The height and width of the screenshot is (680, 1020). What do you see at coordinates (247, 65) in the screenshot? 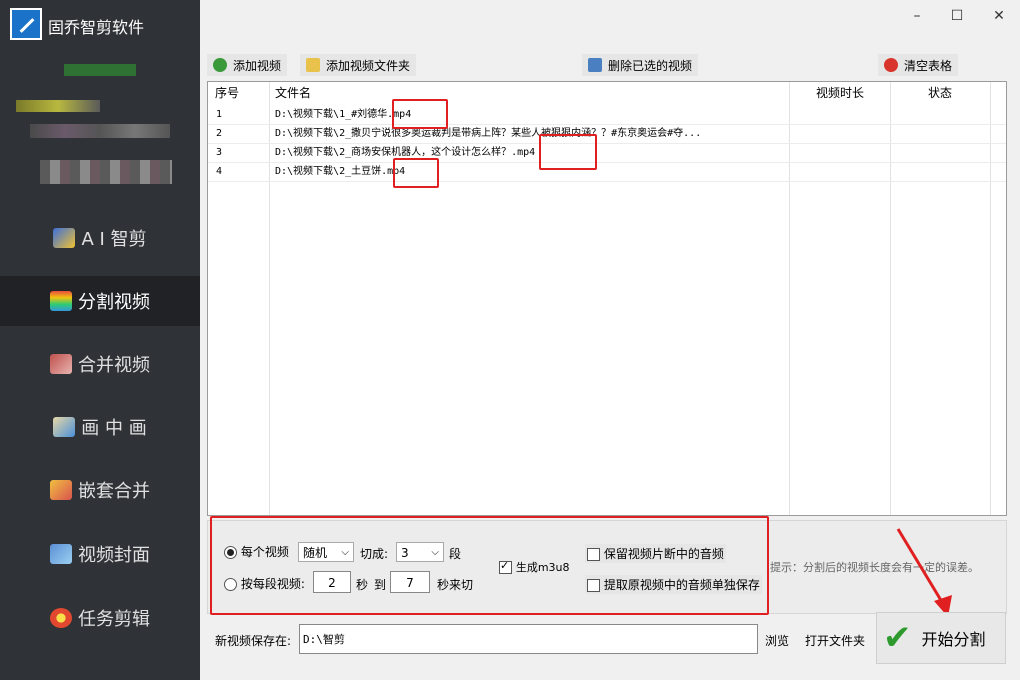
I see `add-video-button: 添加视频` at bounding box center [247, 65].